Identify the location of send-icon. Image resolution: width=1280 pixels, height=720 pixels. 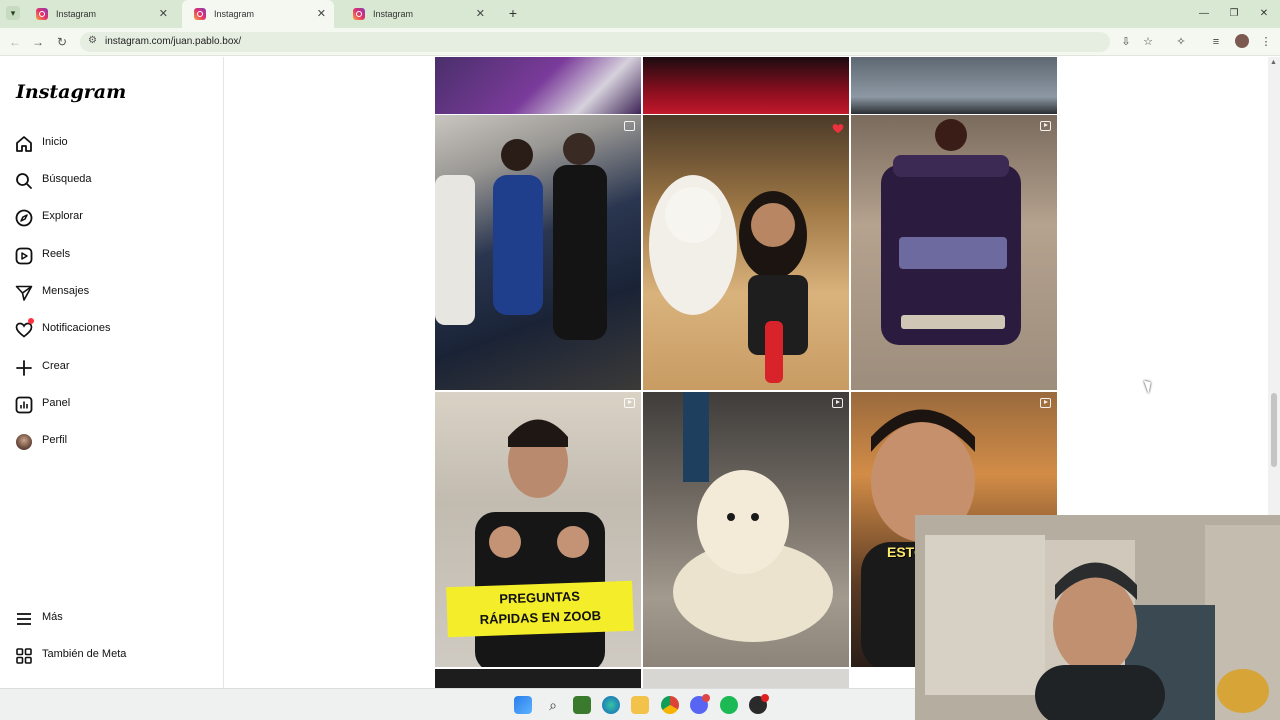
(24, 293).